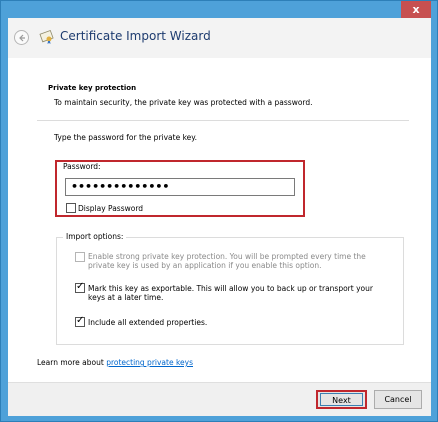 Image resolution: width=438 pixels, height=422 pixels. Describe the element at coordinates (148, 322) in the screenshot. I see `extended-properties-label: Include all extended properties.` at that location.